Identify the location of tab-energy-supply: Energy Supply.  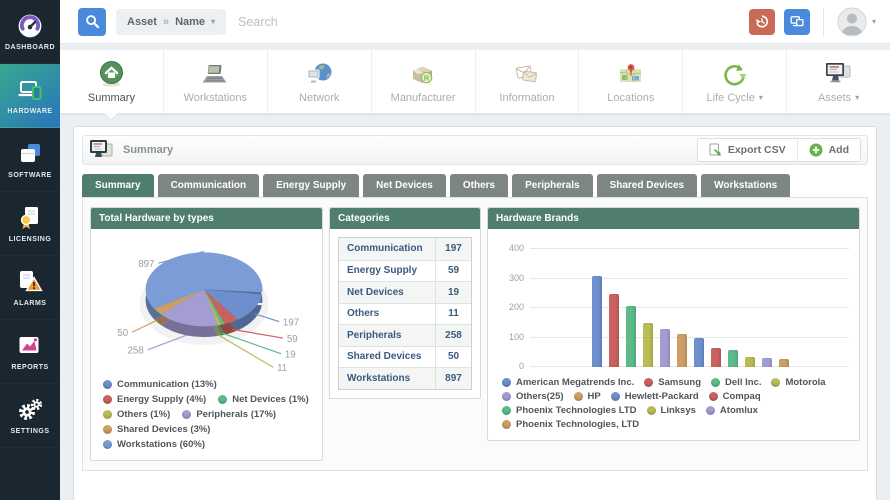
(311, 185).